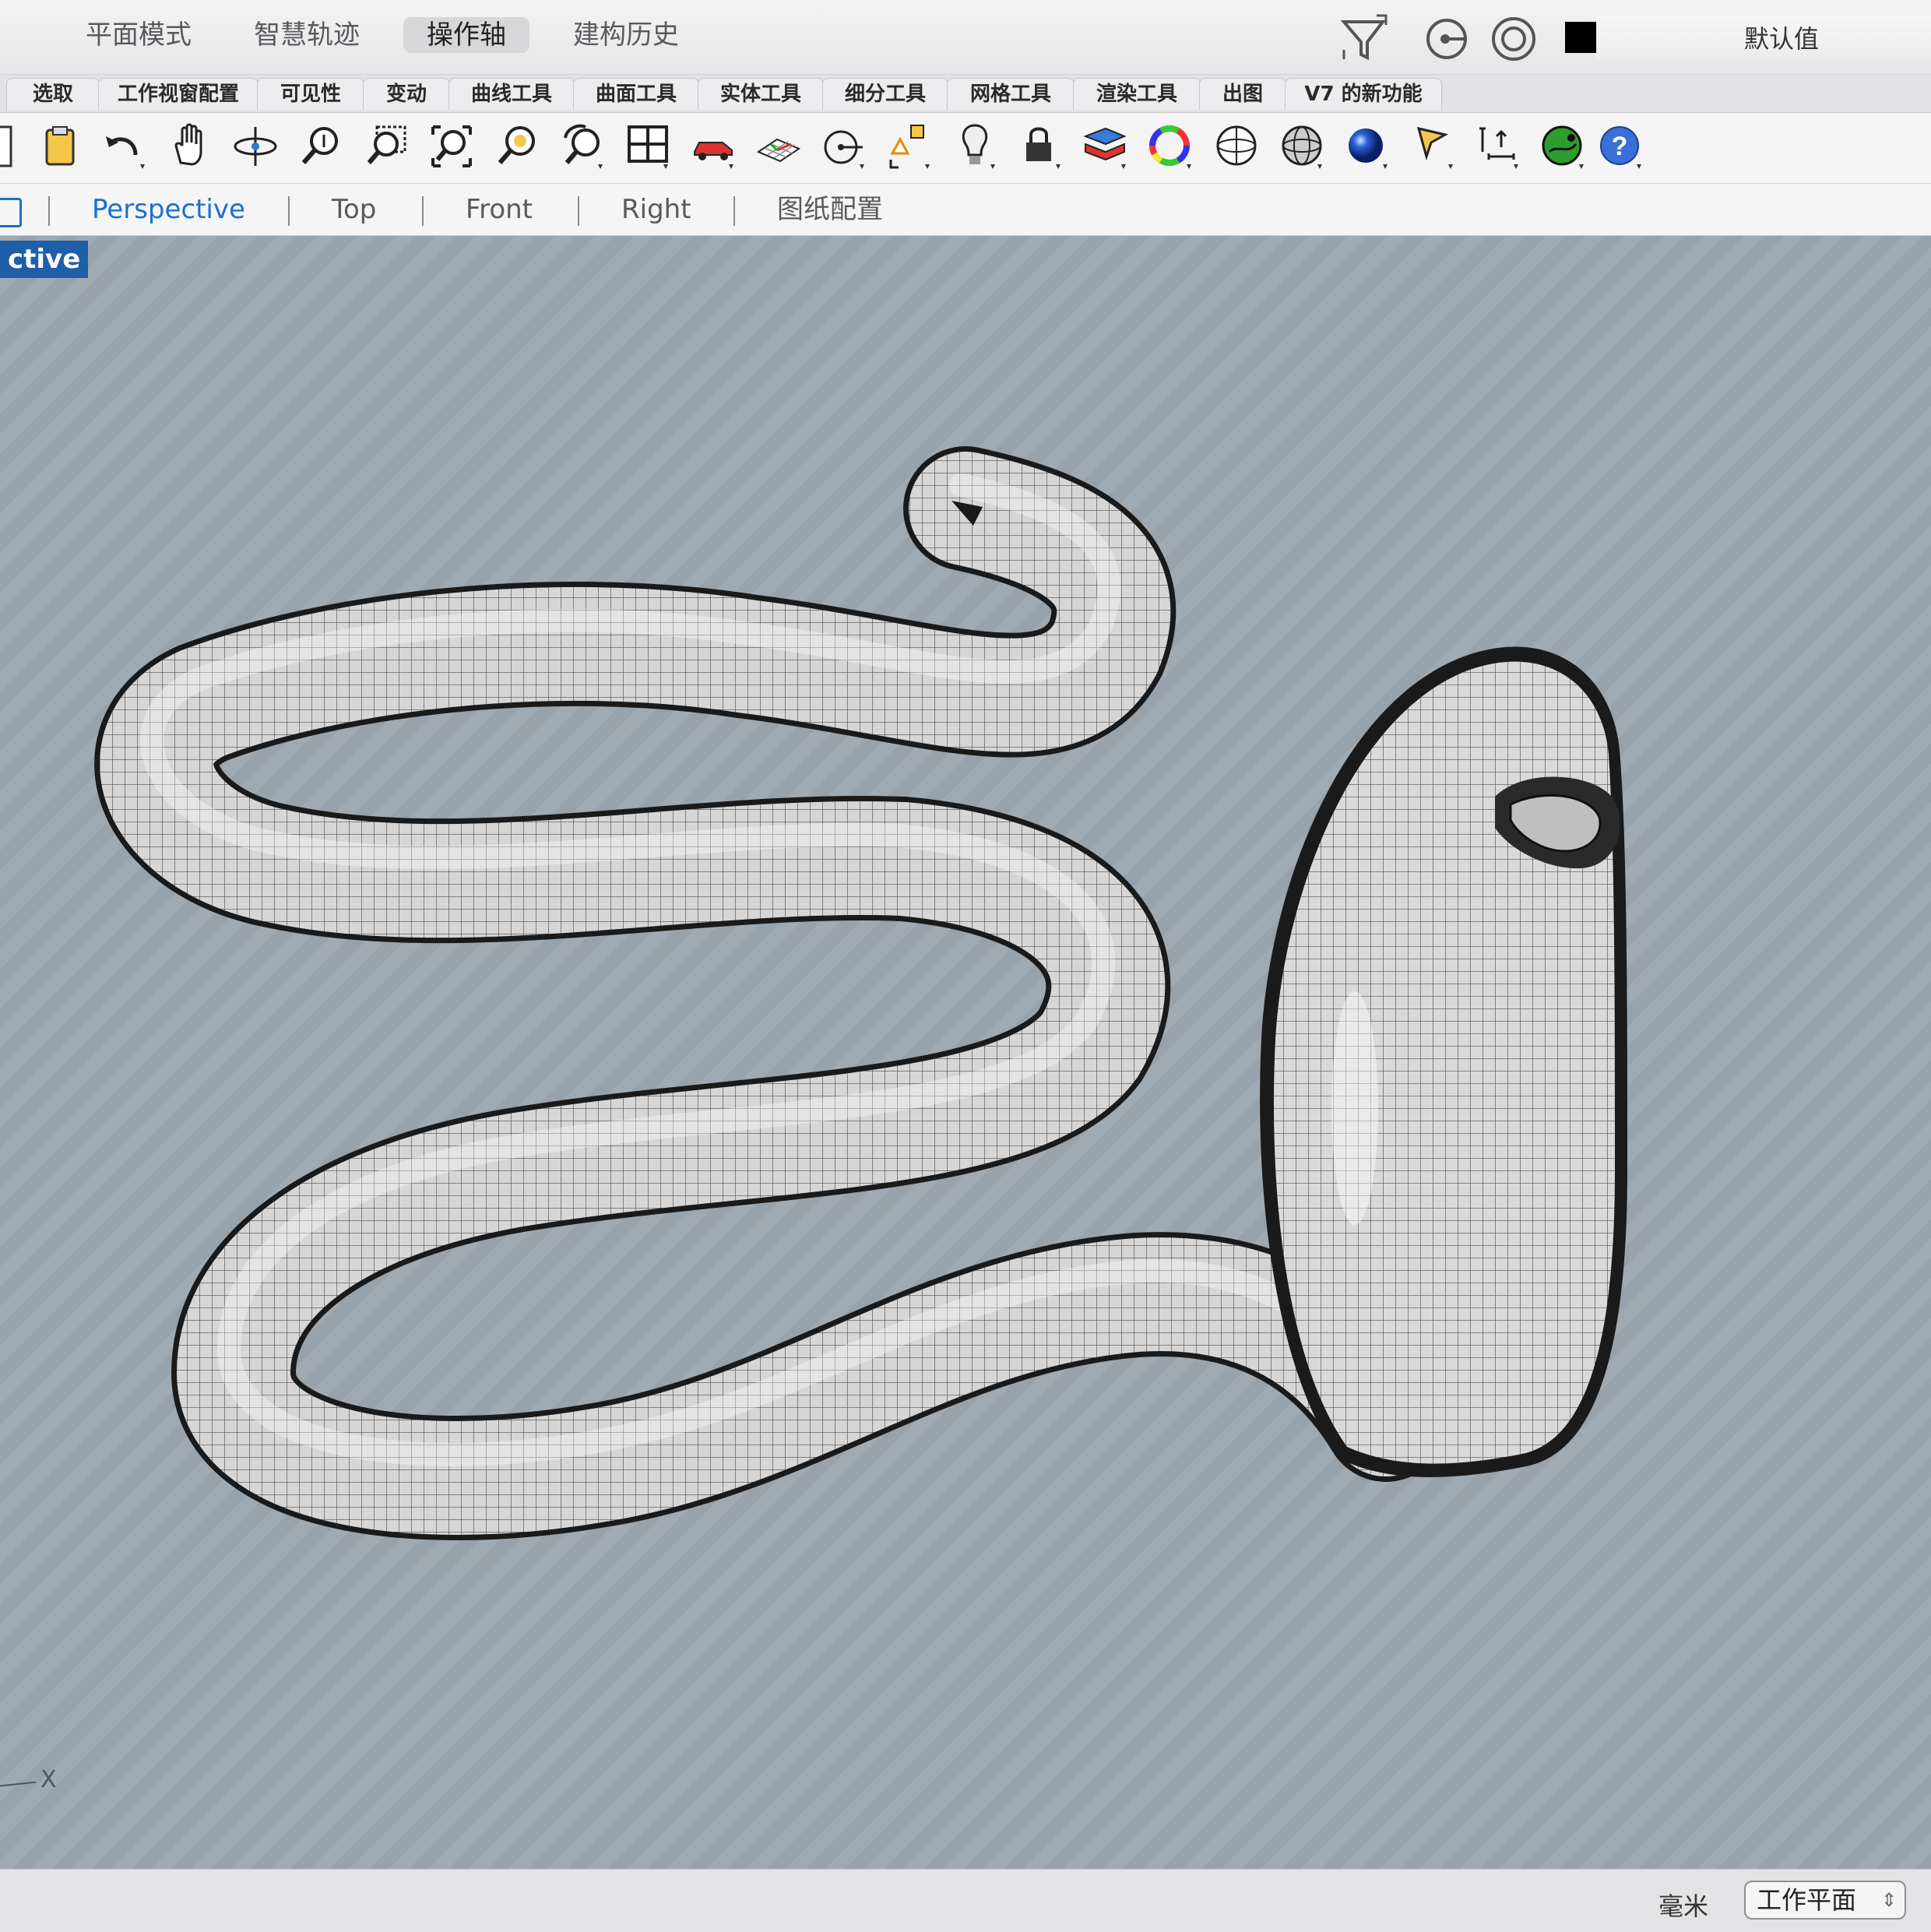  Describe the element at coordinates (648, 146) in the screenshot. I see `four-viewports-icon` at that location.